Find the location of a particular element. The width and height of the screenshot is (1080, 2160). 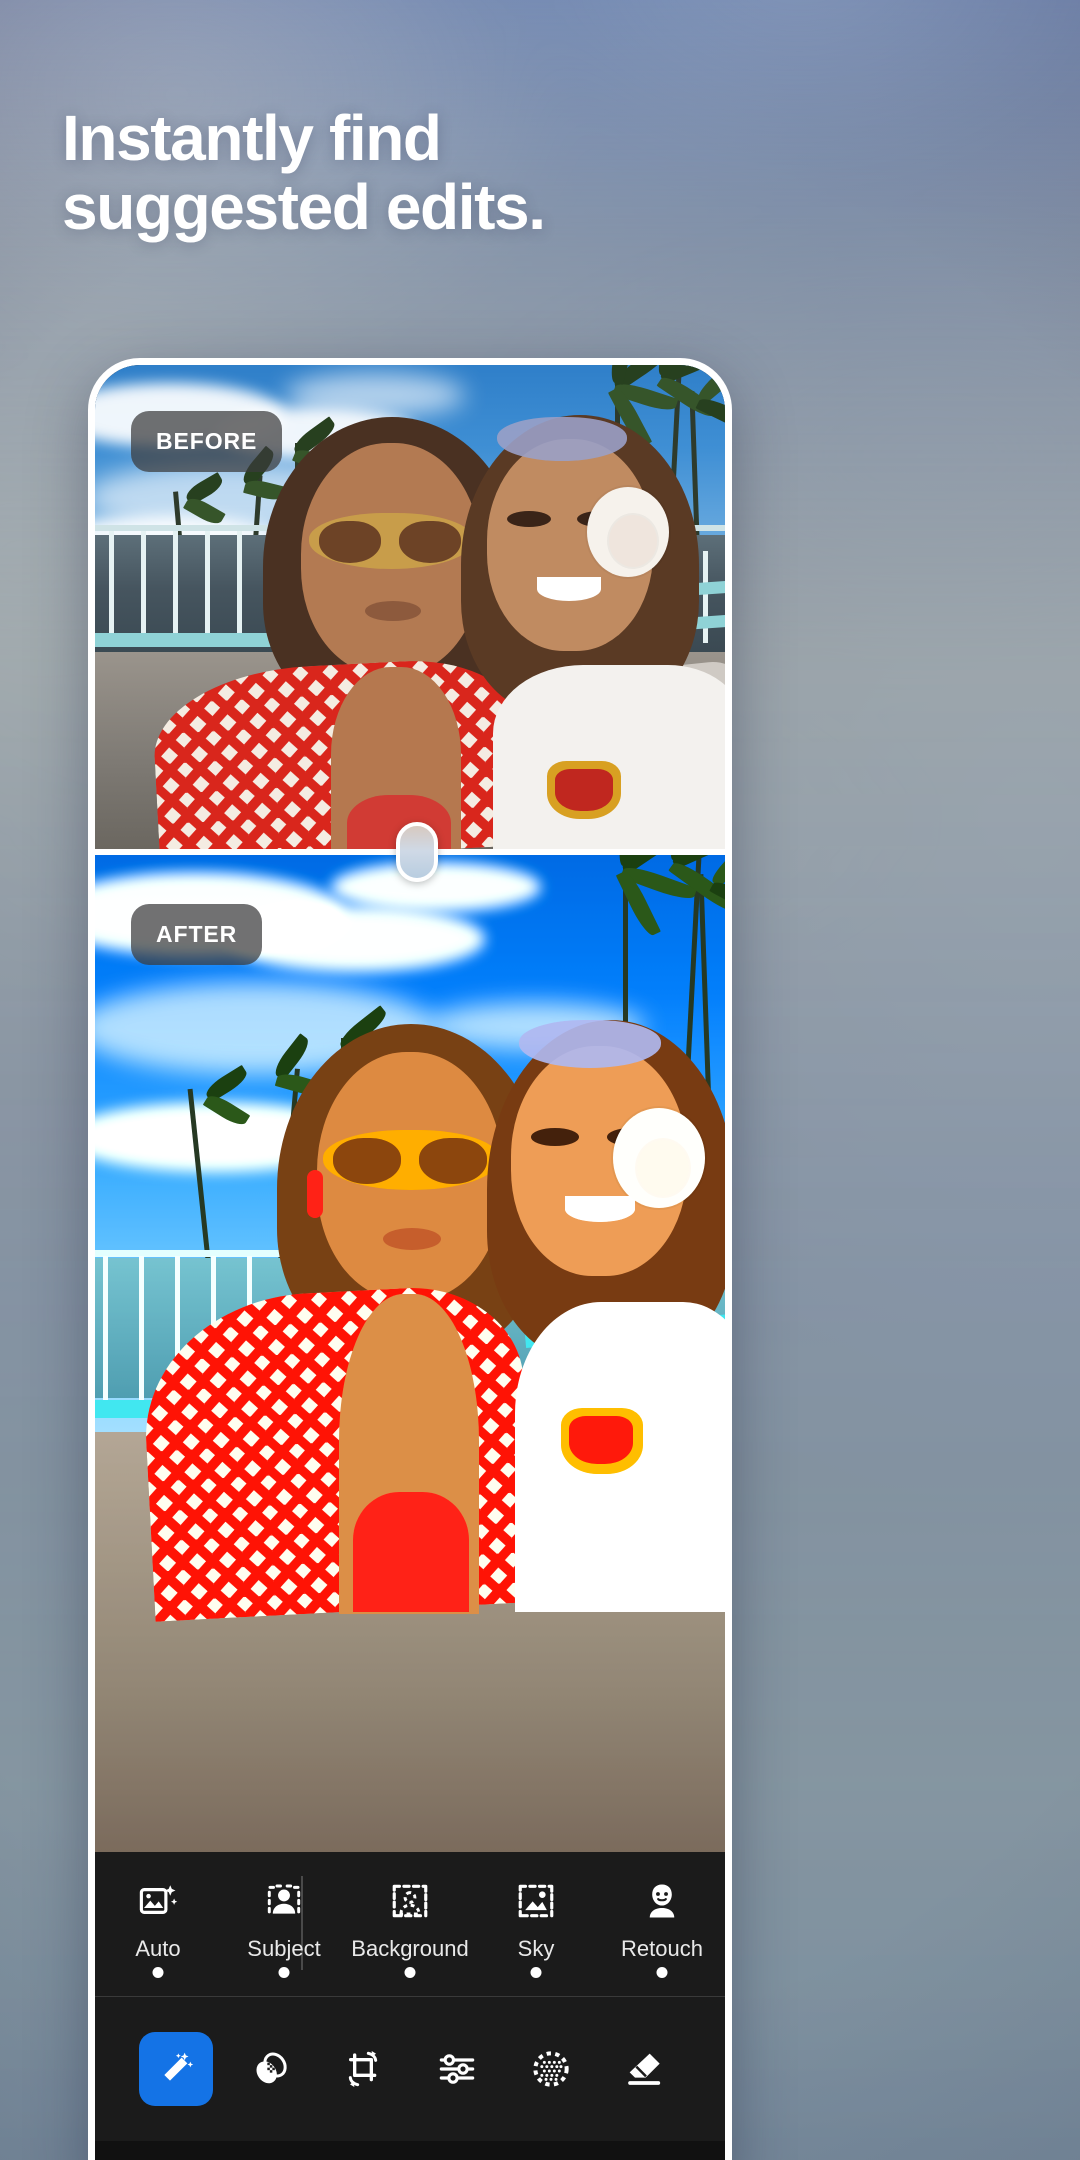

magic-wand-icon is located at coordinates (175, 2069).